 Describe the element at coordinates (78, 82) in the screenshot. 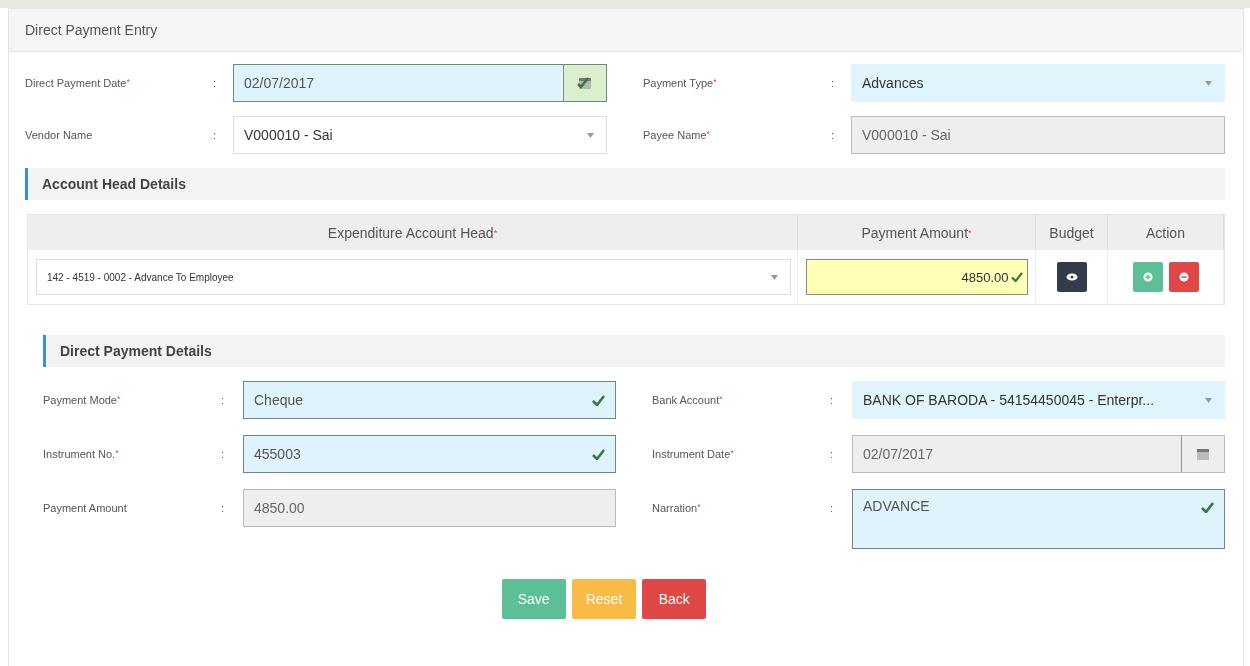

I see `field-label: Direct Payment Date*` at that location.